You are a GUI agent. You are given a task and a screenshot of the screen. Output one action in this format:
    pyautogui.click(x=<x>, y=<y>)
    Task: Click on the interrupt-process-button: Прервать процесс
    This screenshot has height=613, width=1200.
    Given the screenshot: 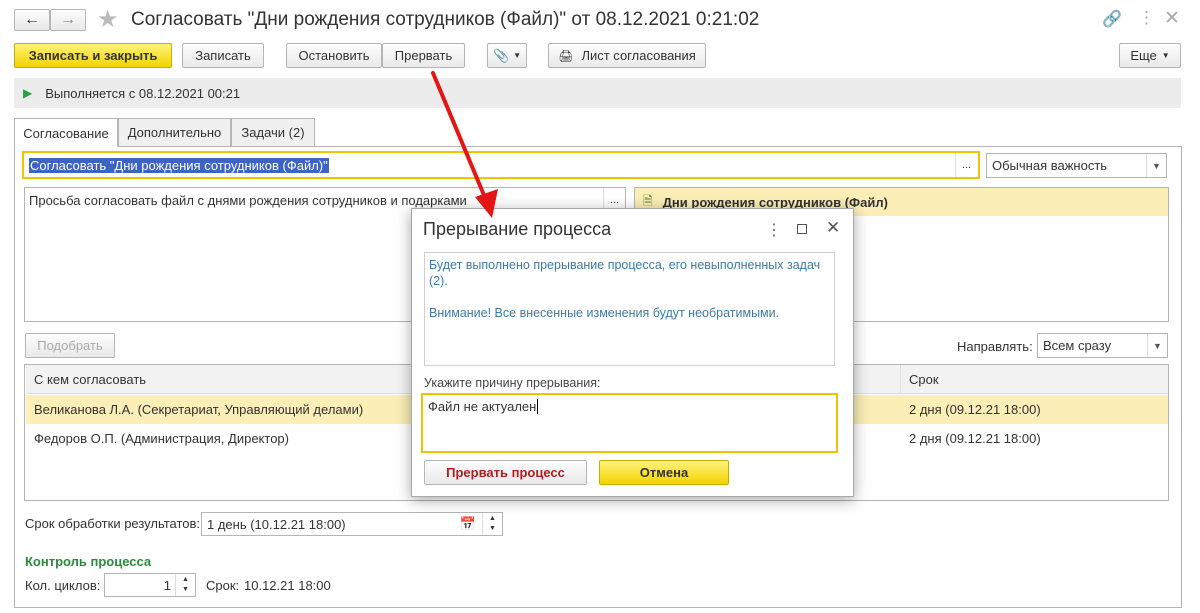 What is the action you would take?
    pyautogui.click(x=505, y=472)
    